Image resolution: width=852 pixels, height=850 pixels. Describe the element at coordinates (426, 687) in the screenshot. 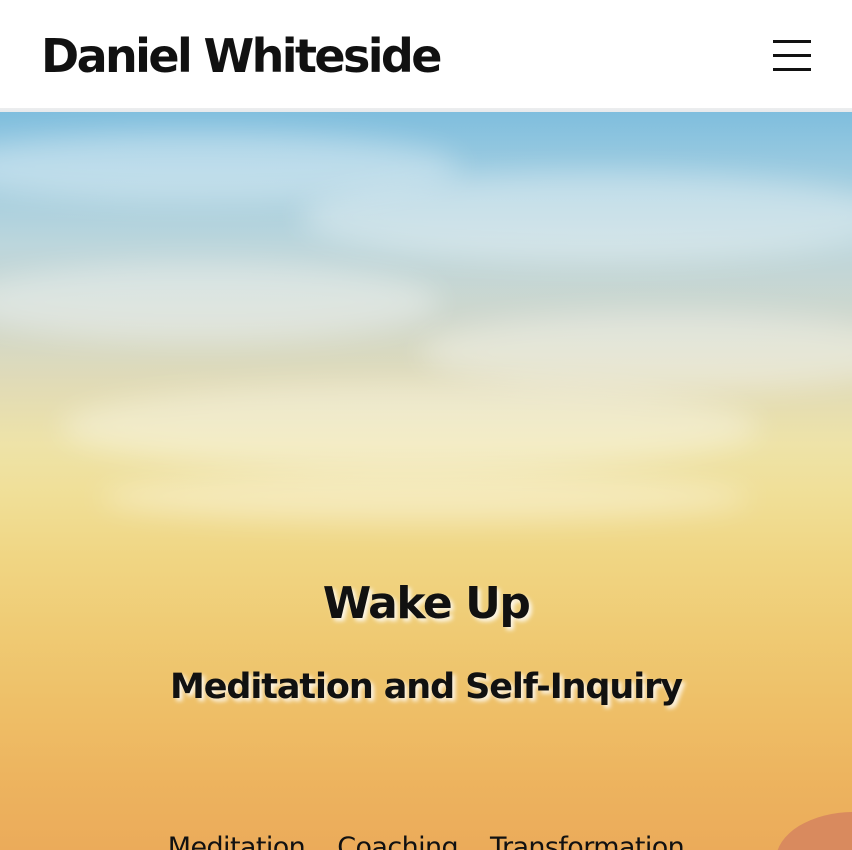

I see `hero-subtitle: Meditation and Self-Inquiry` at that location.